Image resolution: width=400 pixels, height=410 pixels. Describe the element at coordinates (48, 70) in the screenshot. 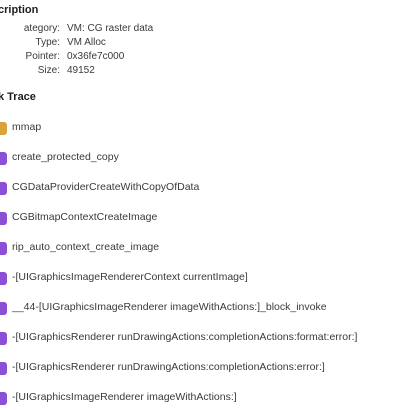

I see `size-key: Size:` at that location.